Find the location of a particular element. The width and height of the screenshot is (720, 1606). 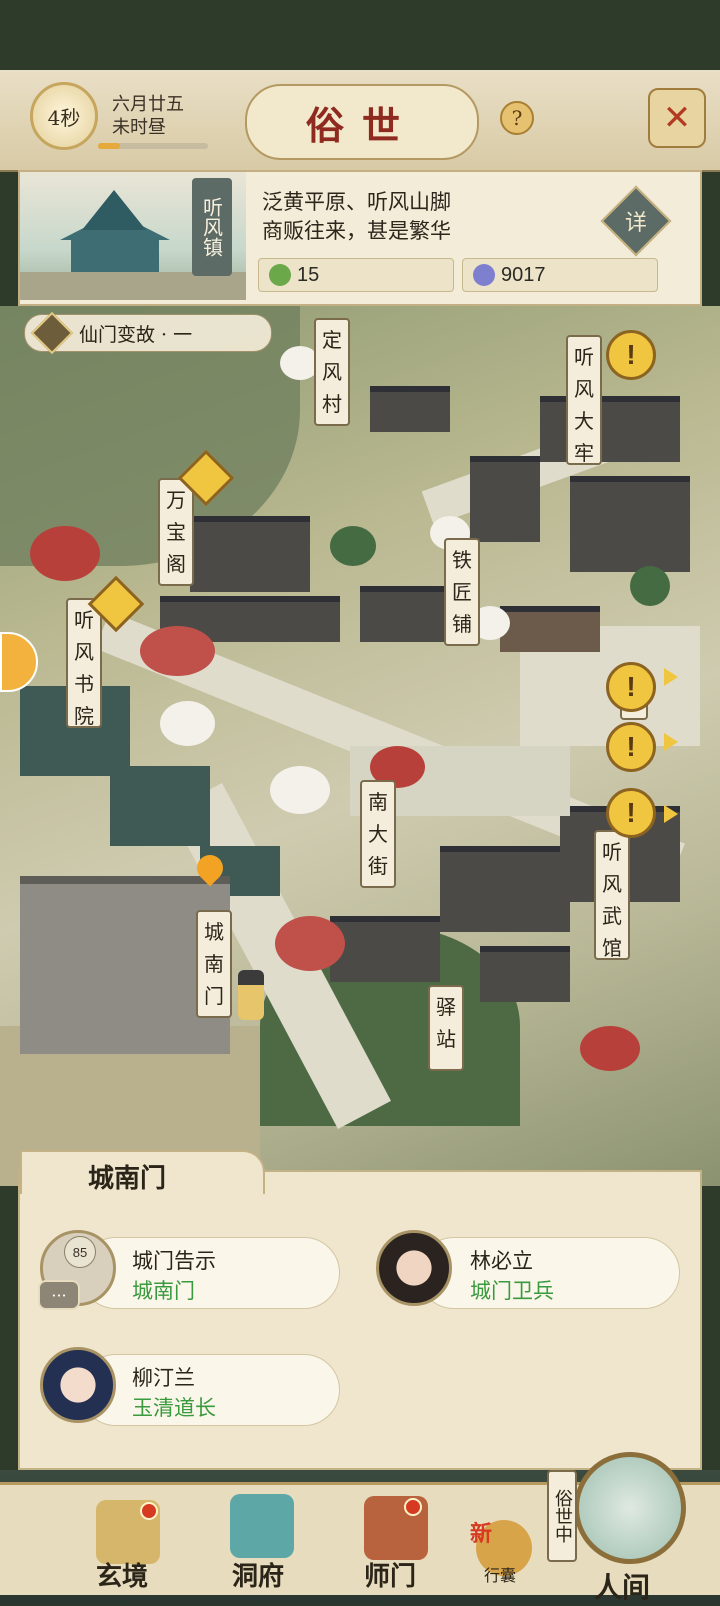

notice-count-badge: 85 is located at coordinates (80, 1252).